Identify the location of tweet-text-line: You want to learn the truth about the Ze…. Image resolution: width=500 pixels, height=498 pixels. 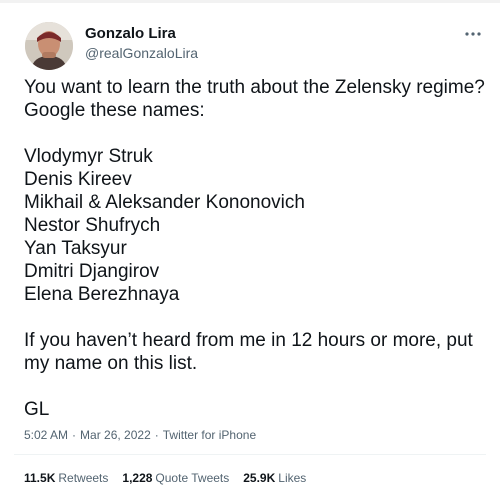
(254, 87).